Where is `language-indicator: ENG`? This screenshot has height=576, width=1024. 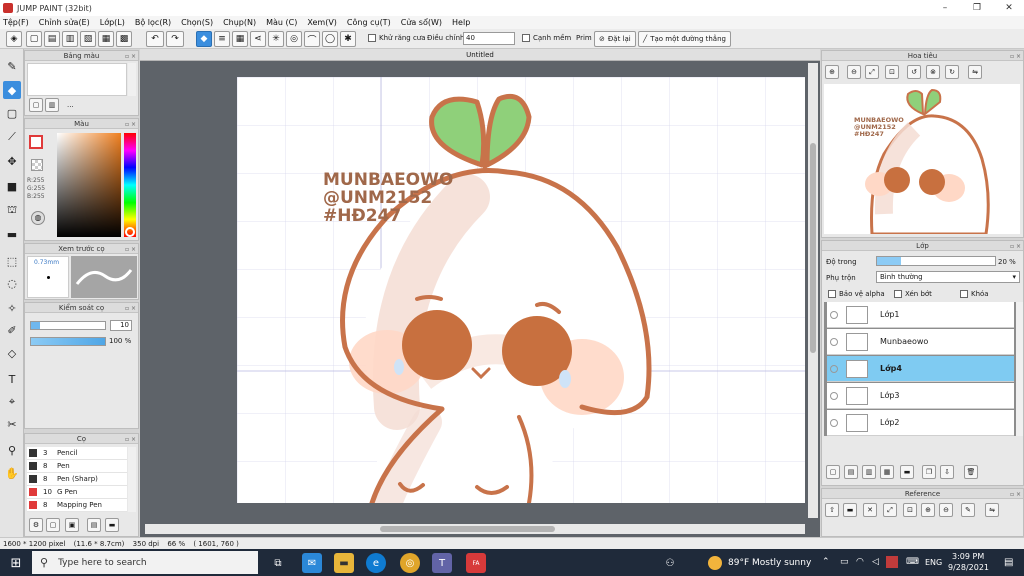
language-indicator: ENG is located at coordinates (933, 562).